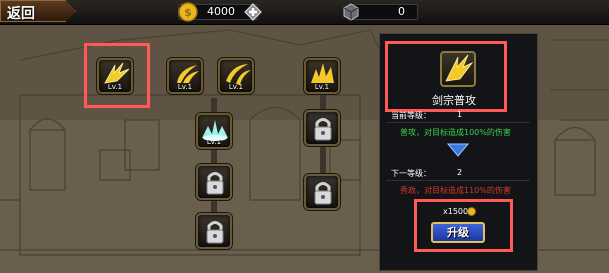 The image size is (609, 273). What do you see at coordinates (458, 150) in the screenshot?
I see `arrow-down-icon` at bounding box center [458, 150].